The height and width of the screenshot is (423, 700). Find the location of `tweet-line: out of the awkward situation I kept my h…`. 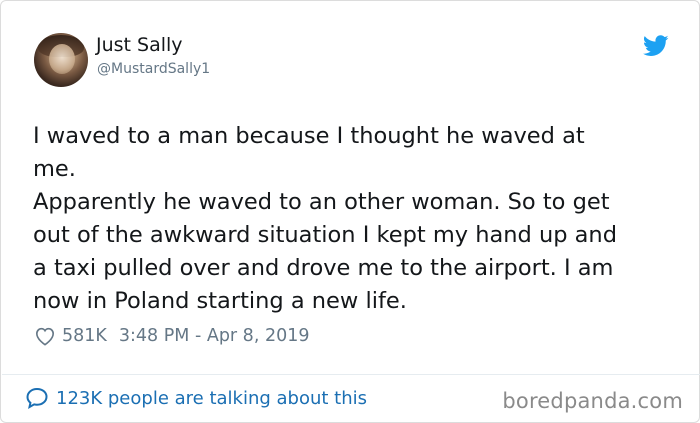

tweet-line: out of the awkward situation I kept my h… is located at coordinates (325, 235).